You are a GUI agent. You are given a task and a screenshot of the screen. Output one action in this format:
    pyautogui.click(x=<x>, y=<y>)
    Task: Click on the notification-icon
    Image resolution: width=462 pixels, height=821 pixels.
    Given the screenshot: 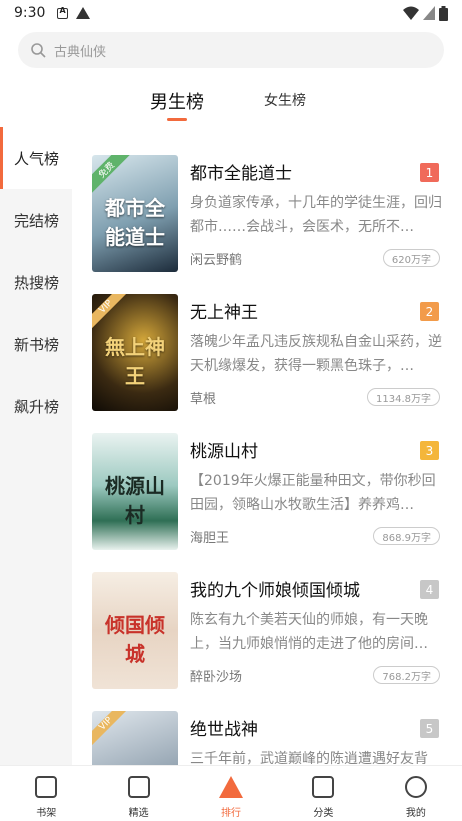 What is the action you would take?
    pyautogui.click(x=63, y=12)
    